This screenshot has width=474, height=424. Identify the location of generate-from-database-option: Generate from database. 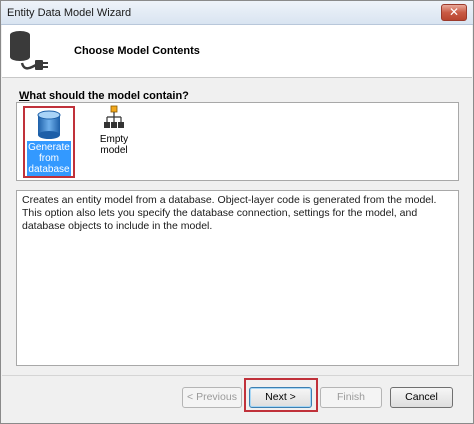
(49, 142).